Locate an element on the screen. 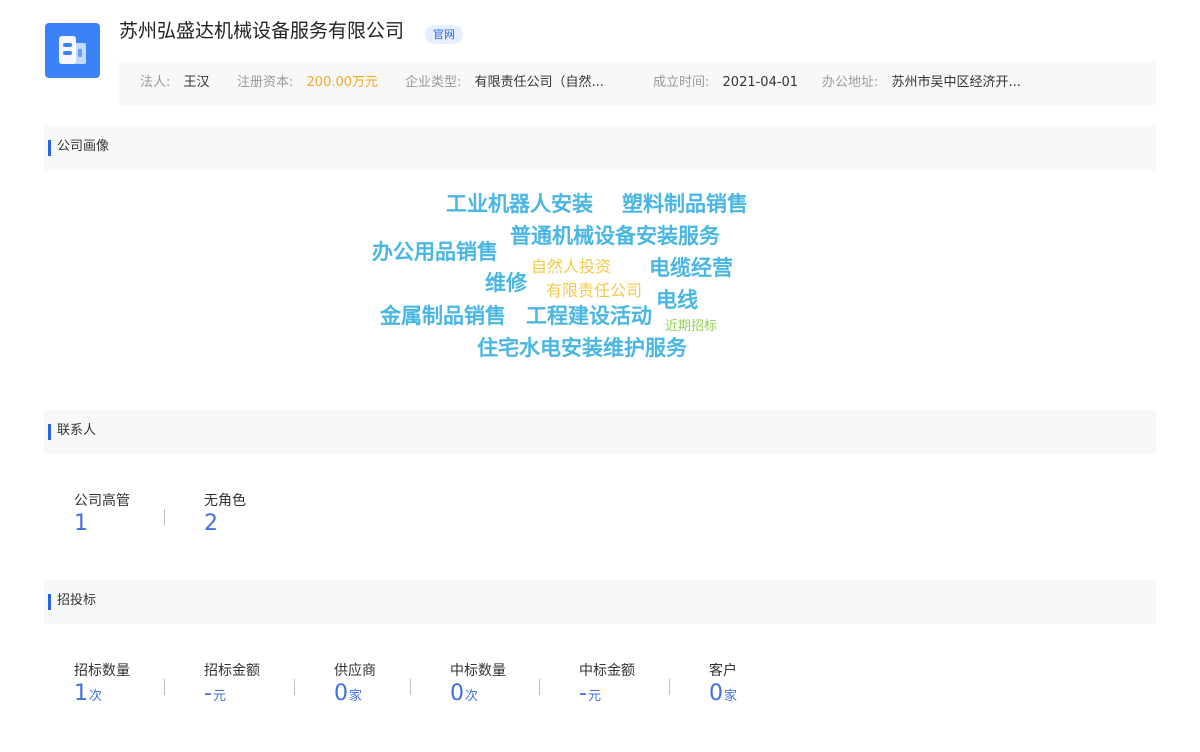  founded-label: 成立时间: is located at coordinates (681, 82).